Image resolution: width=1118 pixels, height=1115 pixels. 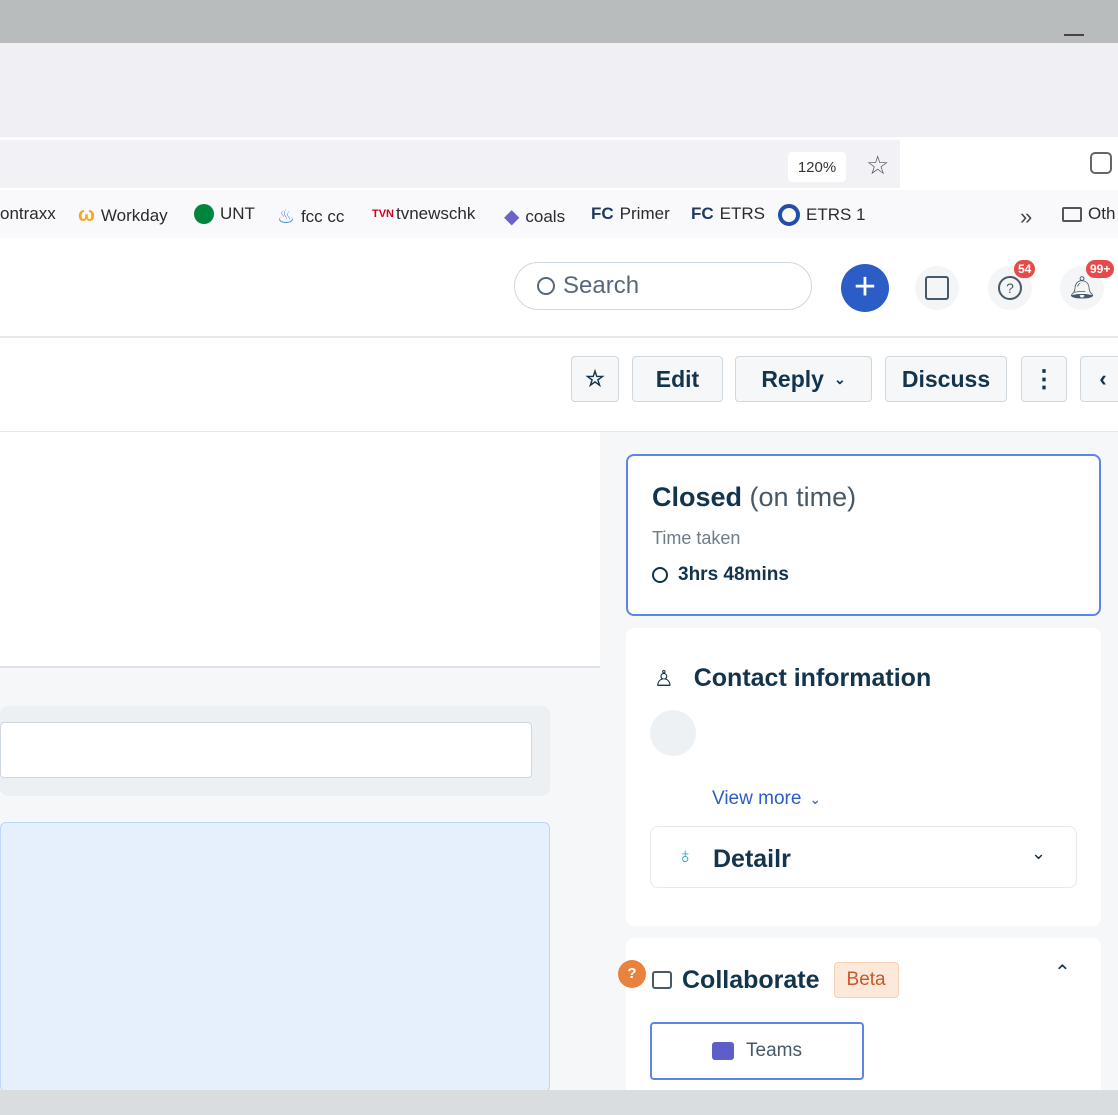 What do you see at coordinates (545, 216) in the screenshot?
I see `bookmark-label: coals` at bounding box center [545, 216].